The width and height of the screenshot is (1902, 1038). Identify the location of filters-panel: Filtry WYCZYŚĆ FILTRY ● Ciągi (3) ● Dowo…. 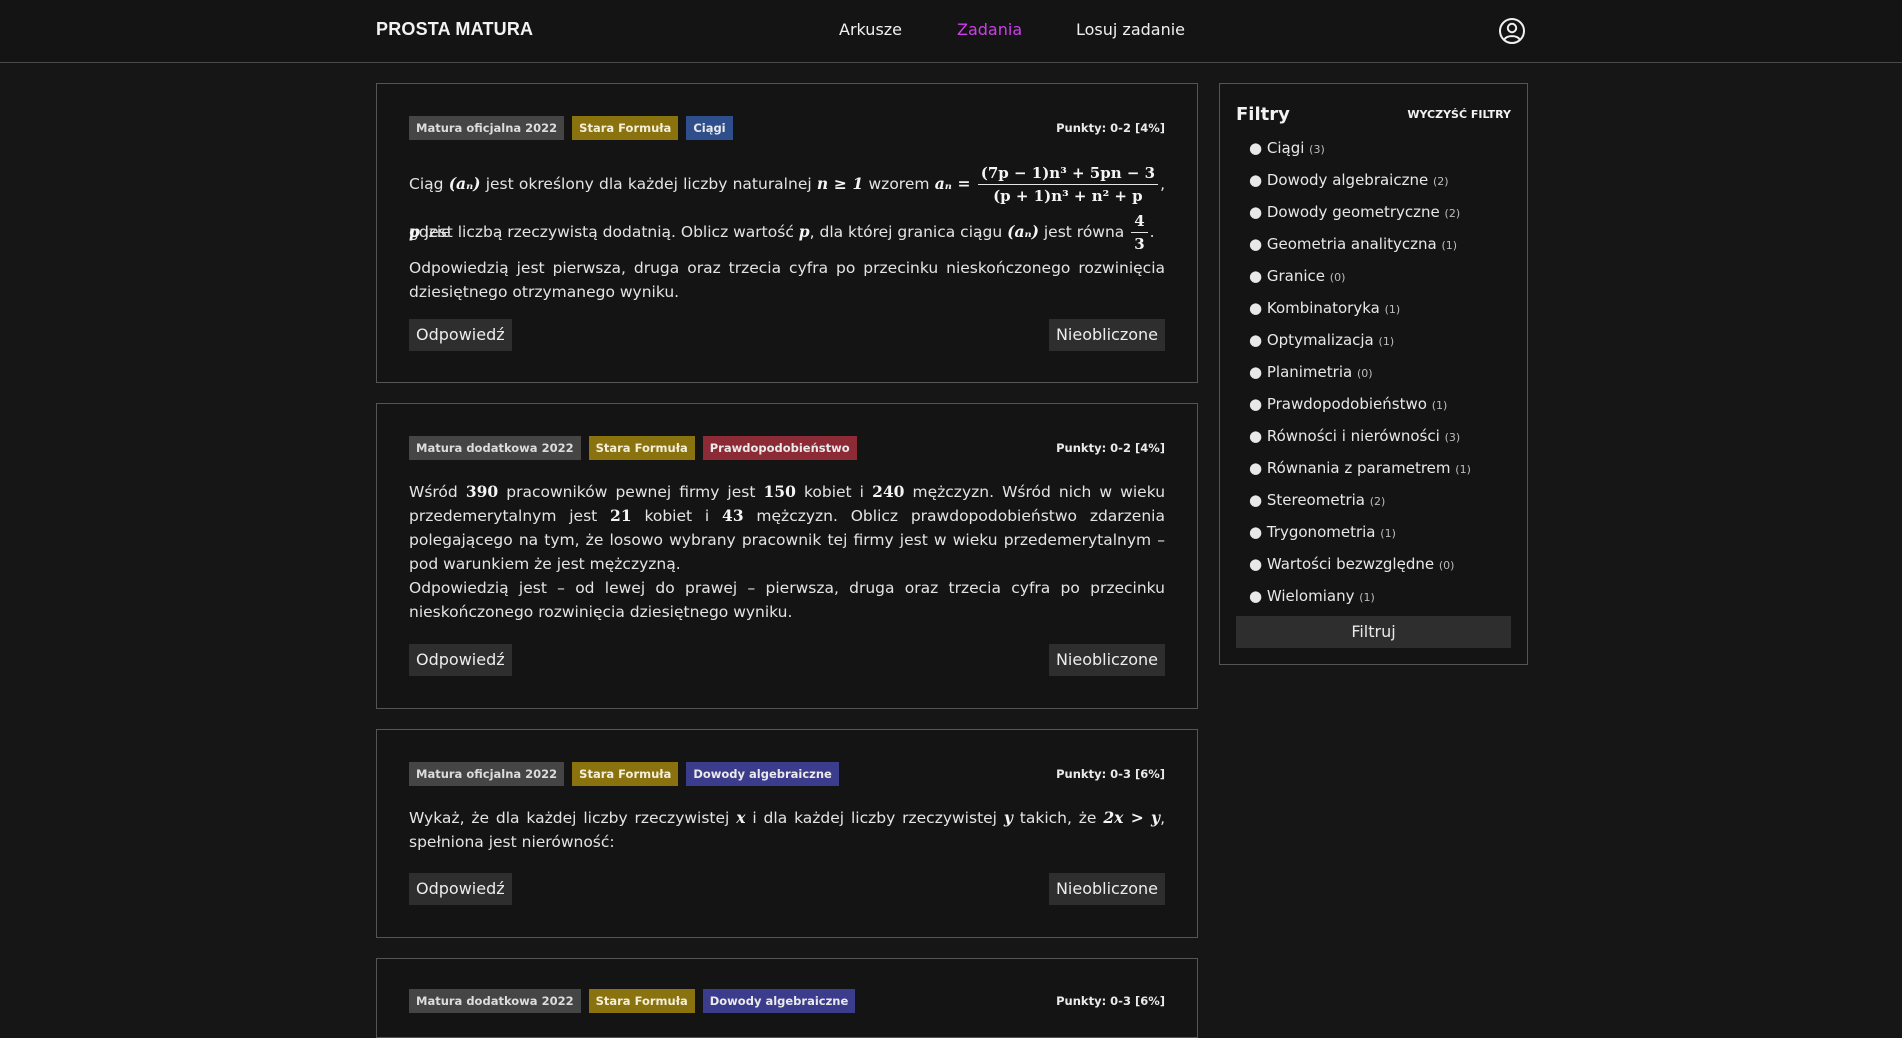
(1373, 374).